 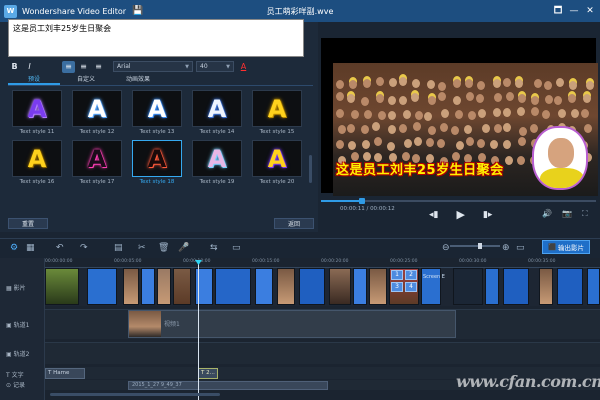 What do you see at coordinates (28, 223) in the screenshot?
I see `reset-button: 重置` at bounding box center [28, 223].